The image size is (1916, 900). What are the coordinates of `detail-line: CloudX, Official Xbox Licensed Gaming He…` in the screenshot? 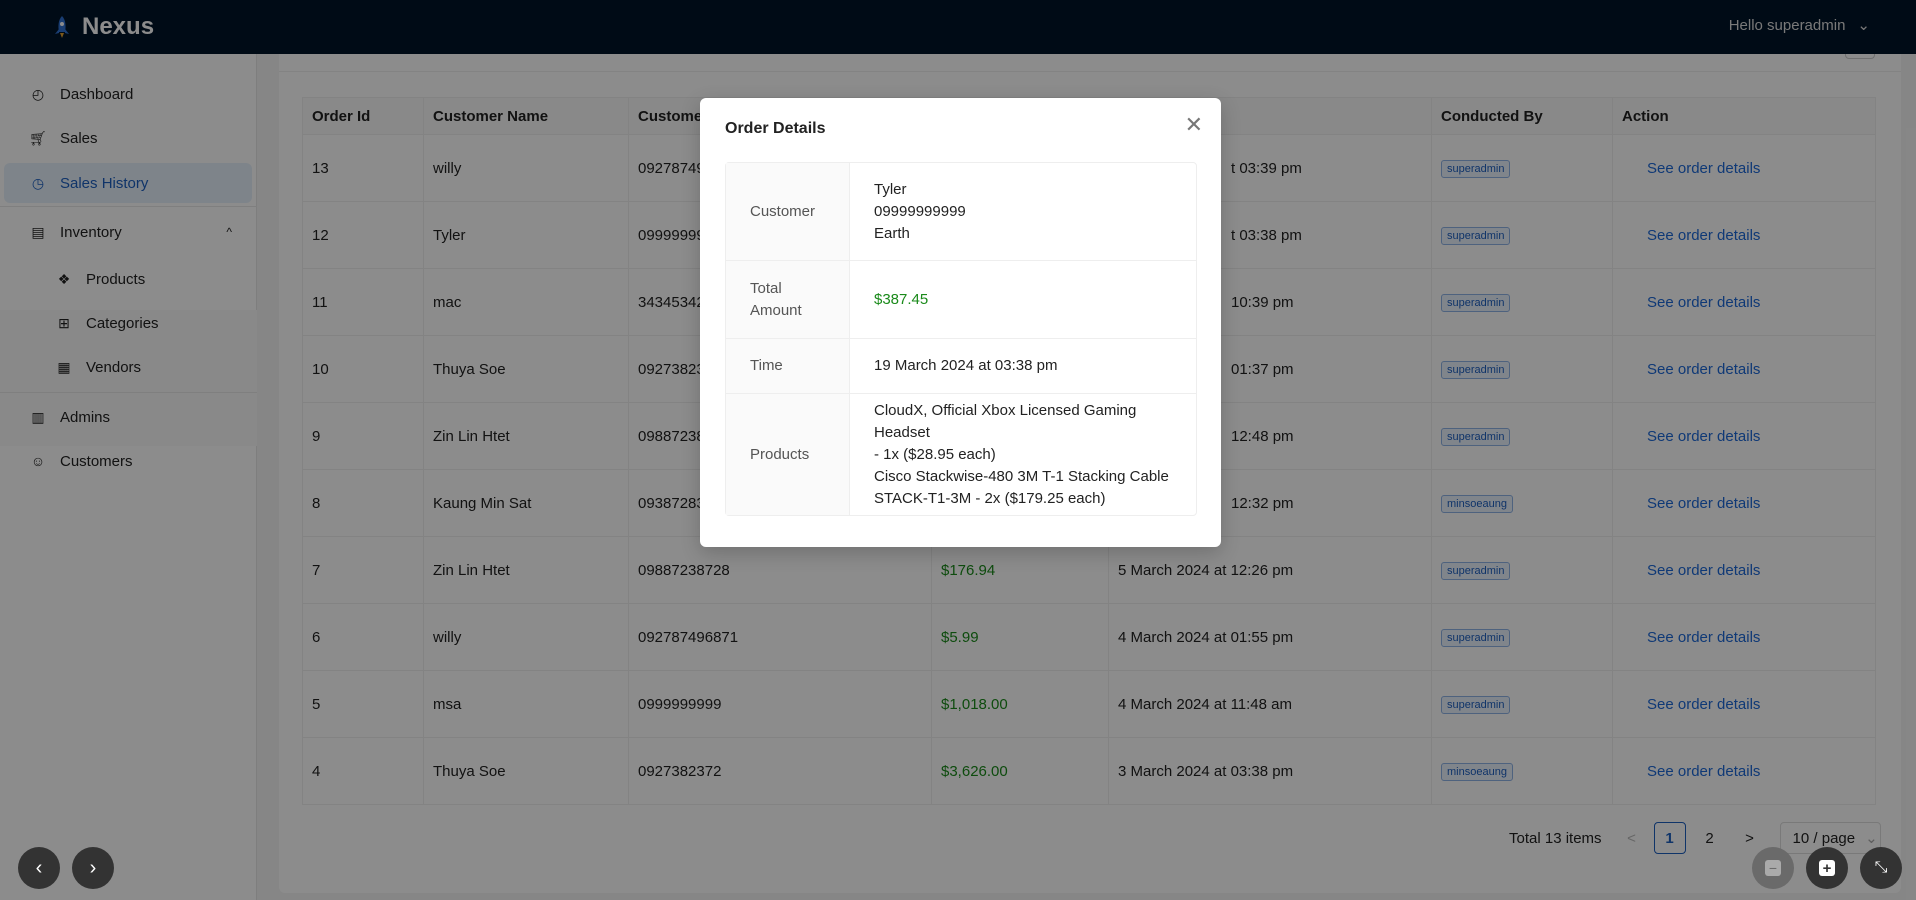 It's located at (1005, 421).